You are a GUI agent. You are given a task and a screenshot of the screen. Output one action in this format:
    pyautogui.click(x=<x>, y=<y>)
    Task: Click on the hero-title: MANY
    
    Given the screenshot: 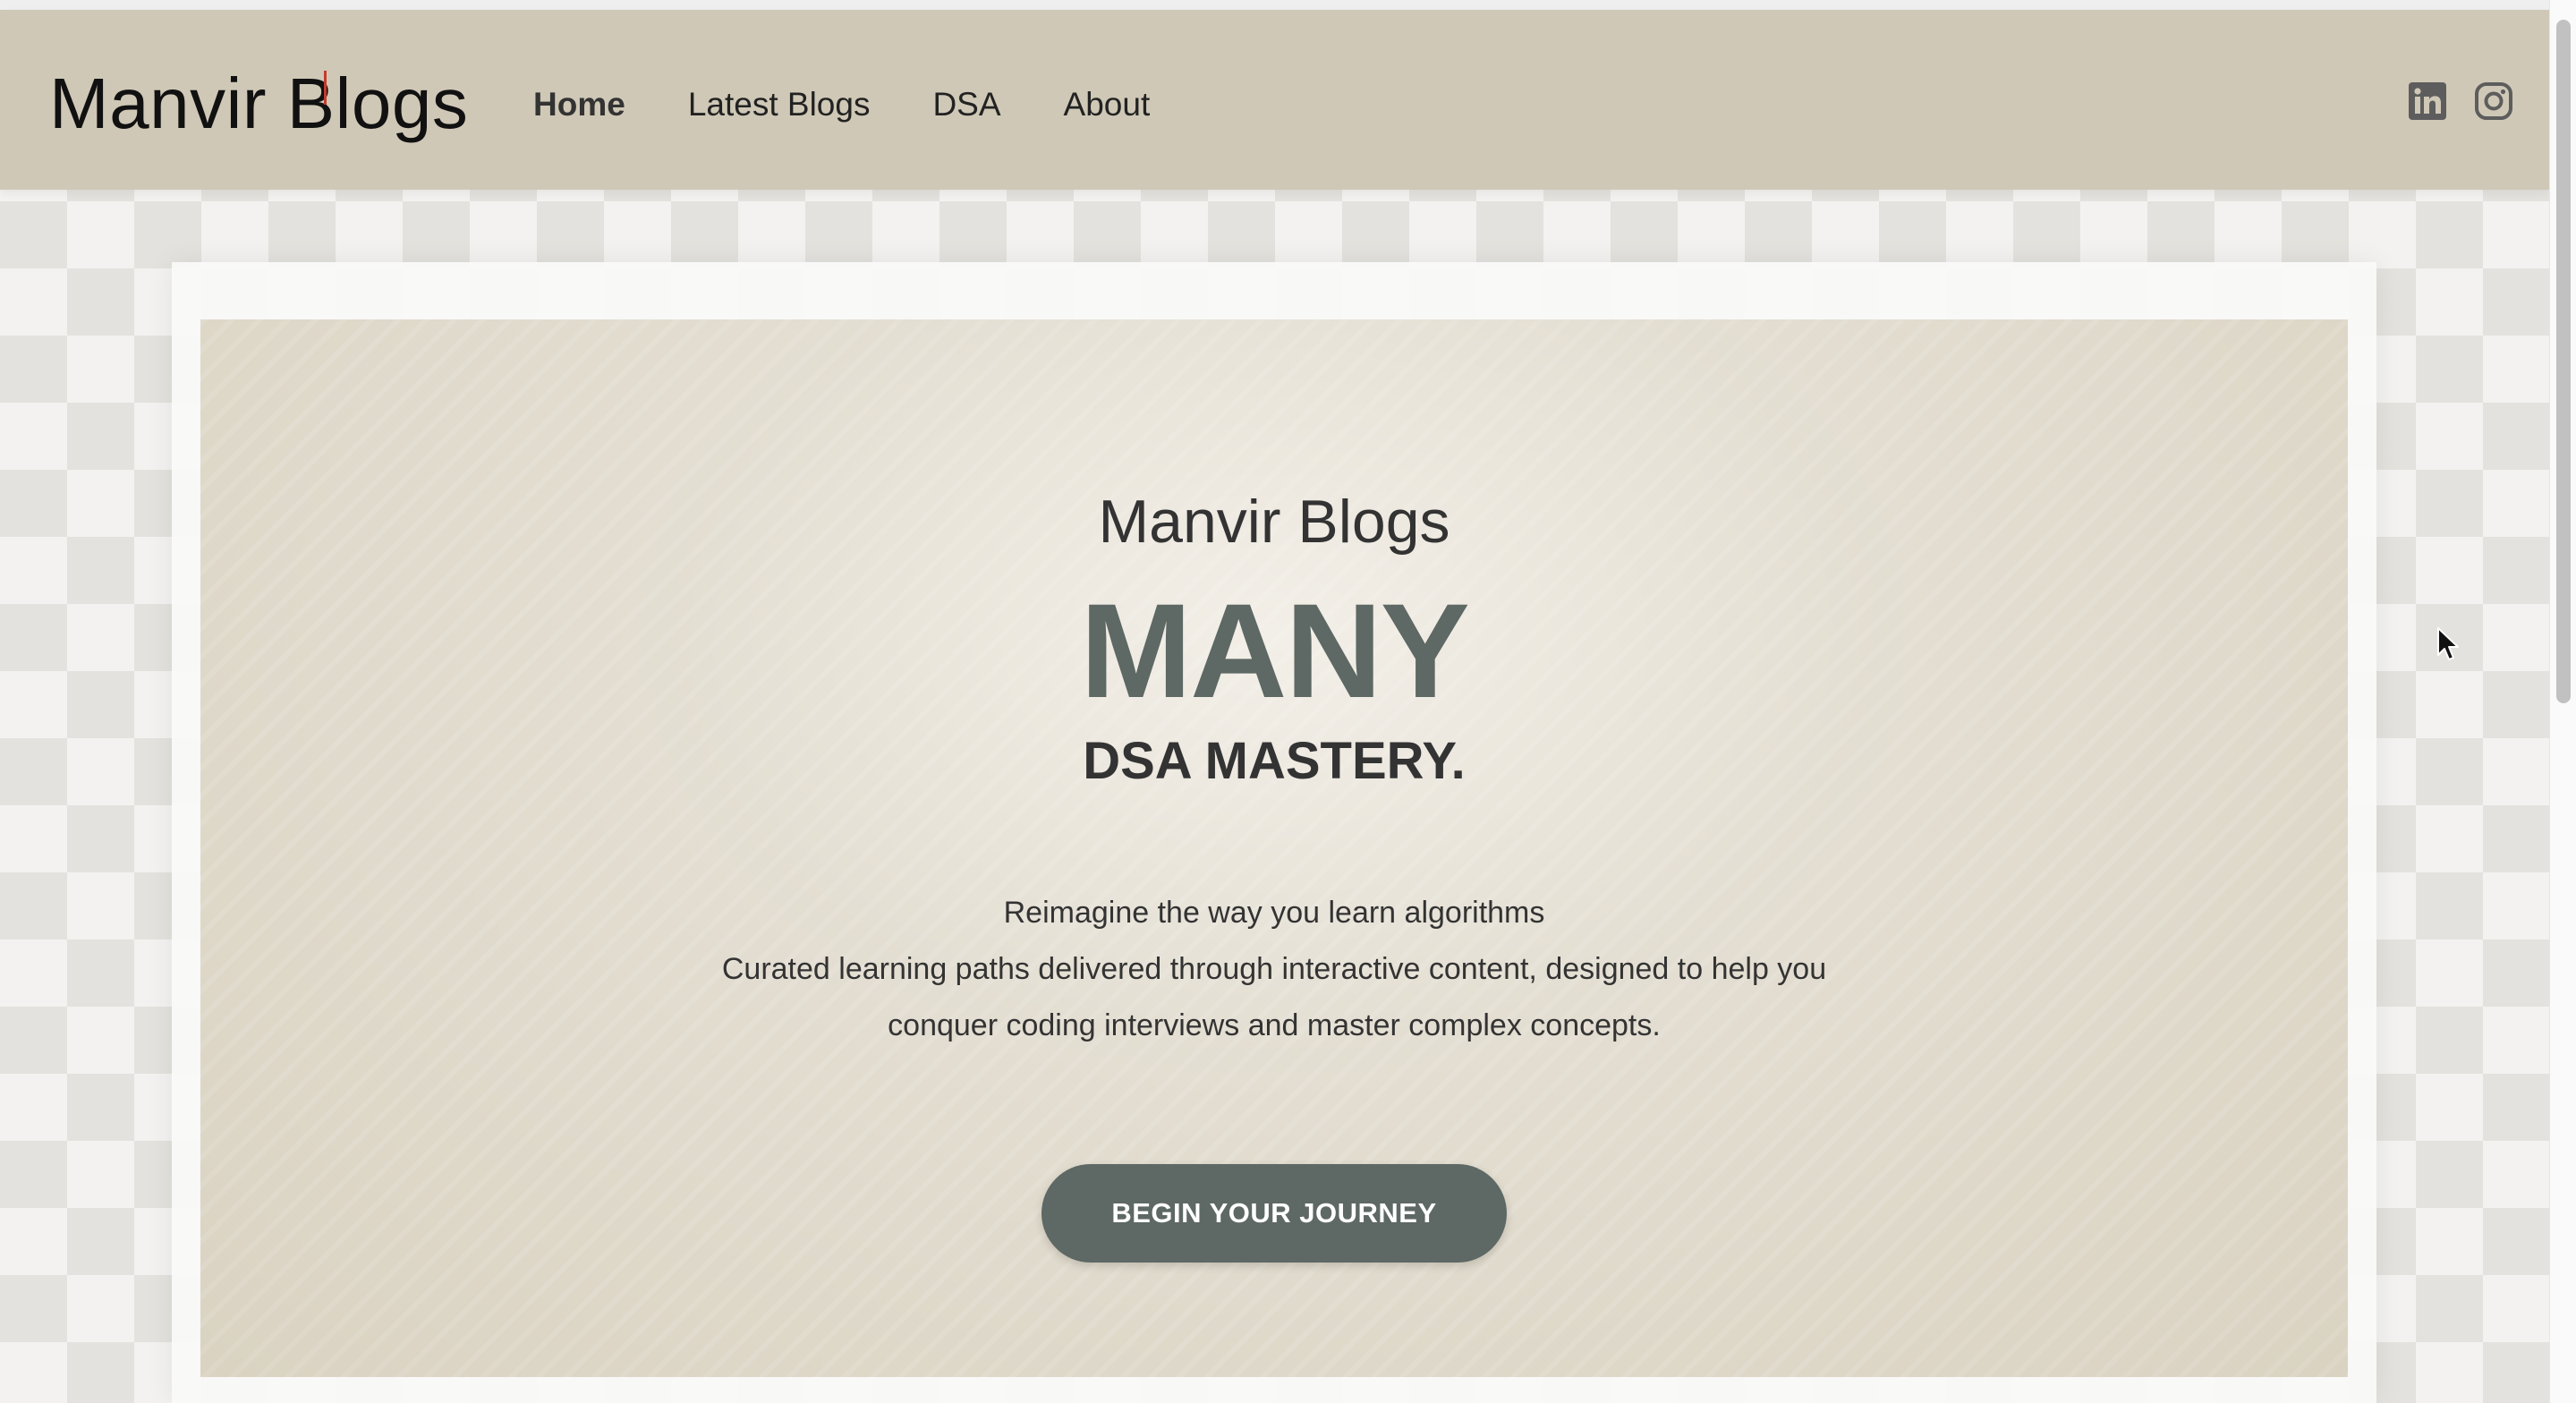 What is the action you would take?
    pyautogui.click(x=1275, y=650)
    